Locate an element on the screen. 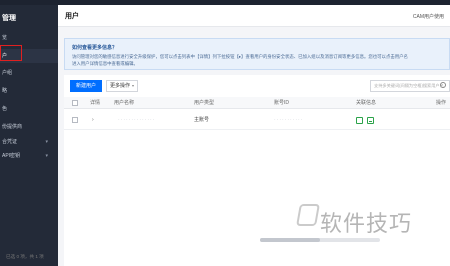 This screenshot has width=450, height=266. sidebar-item-roles: 色 is located at coordinates (29, 109).